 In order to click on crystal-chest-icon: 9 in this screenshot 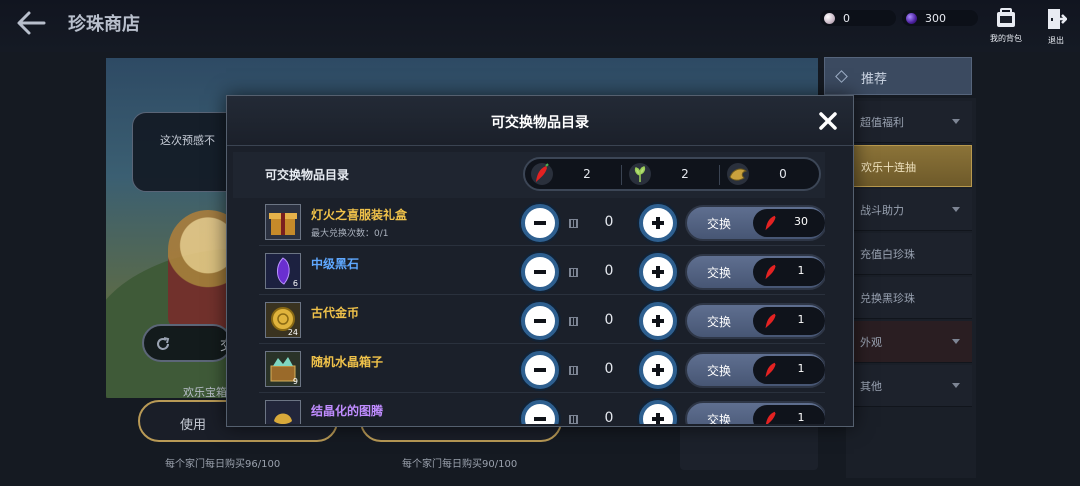, I will do `click(283, 369)`.